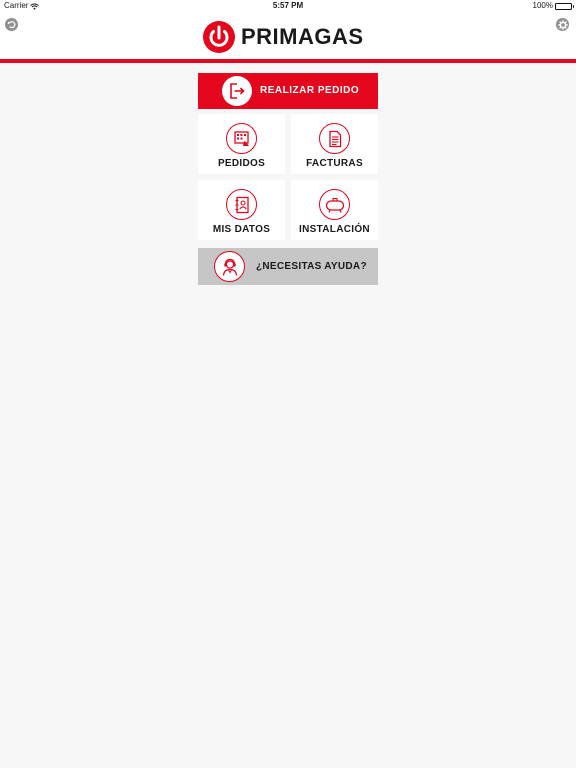 The image size is (576, 768). I want to click on status-time: 5:57 PM, so click(288, 5).